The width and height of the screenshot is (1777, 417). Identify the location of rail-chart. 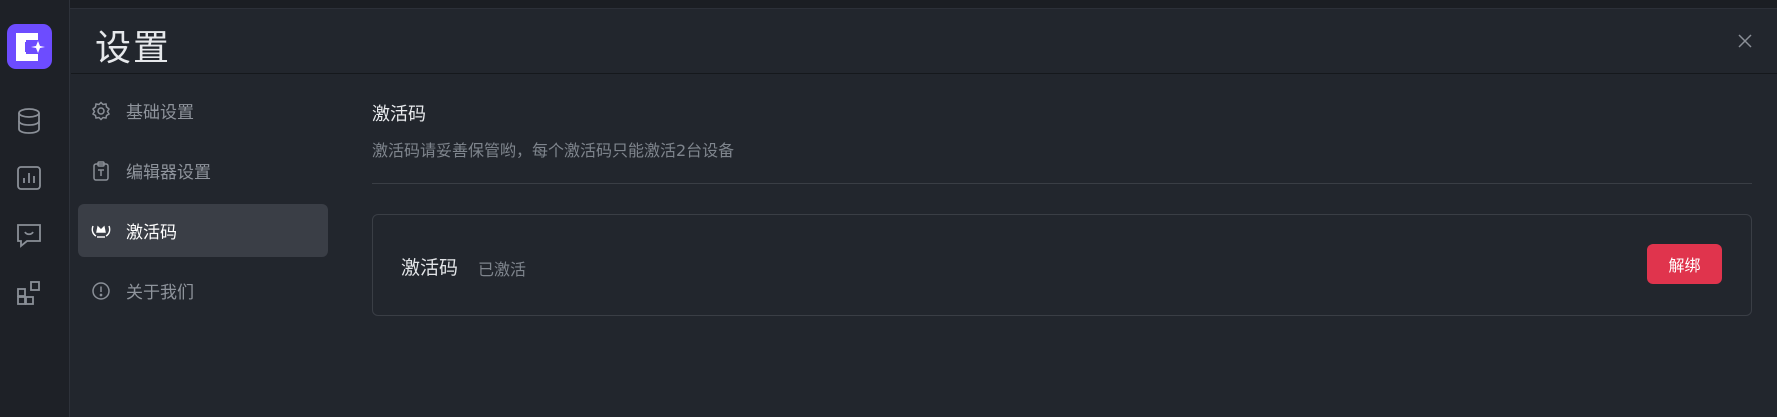
(29, 178).